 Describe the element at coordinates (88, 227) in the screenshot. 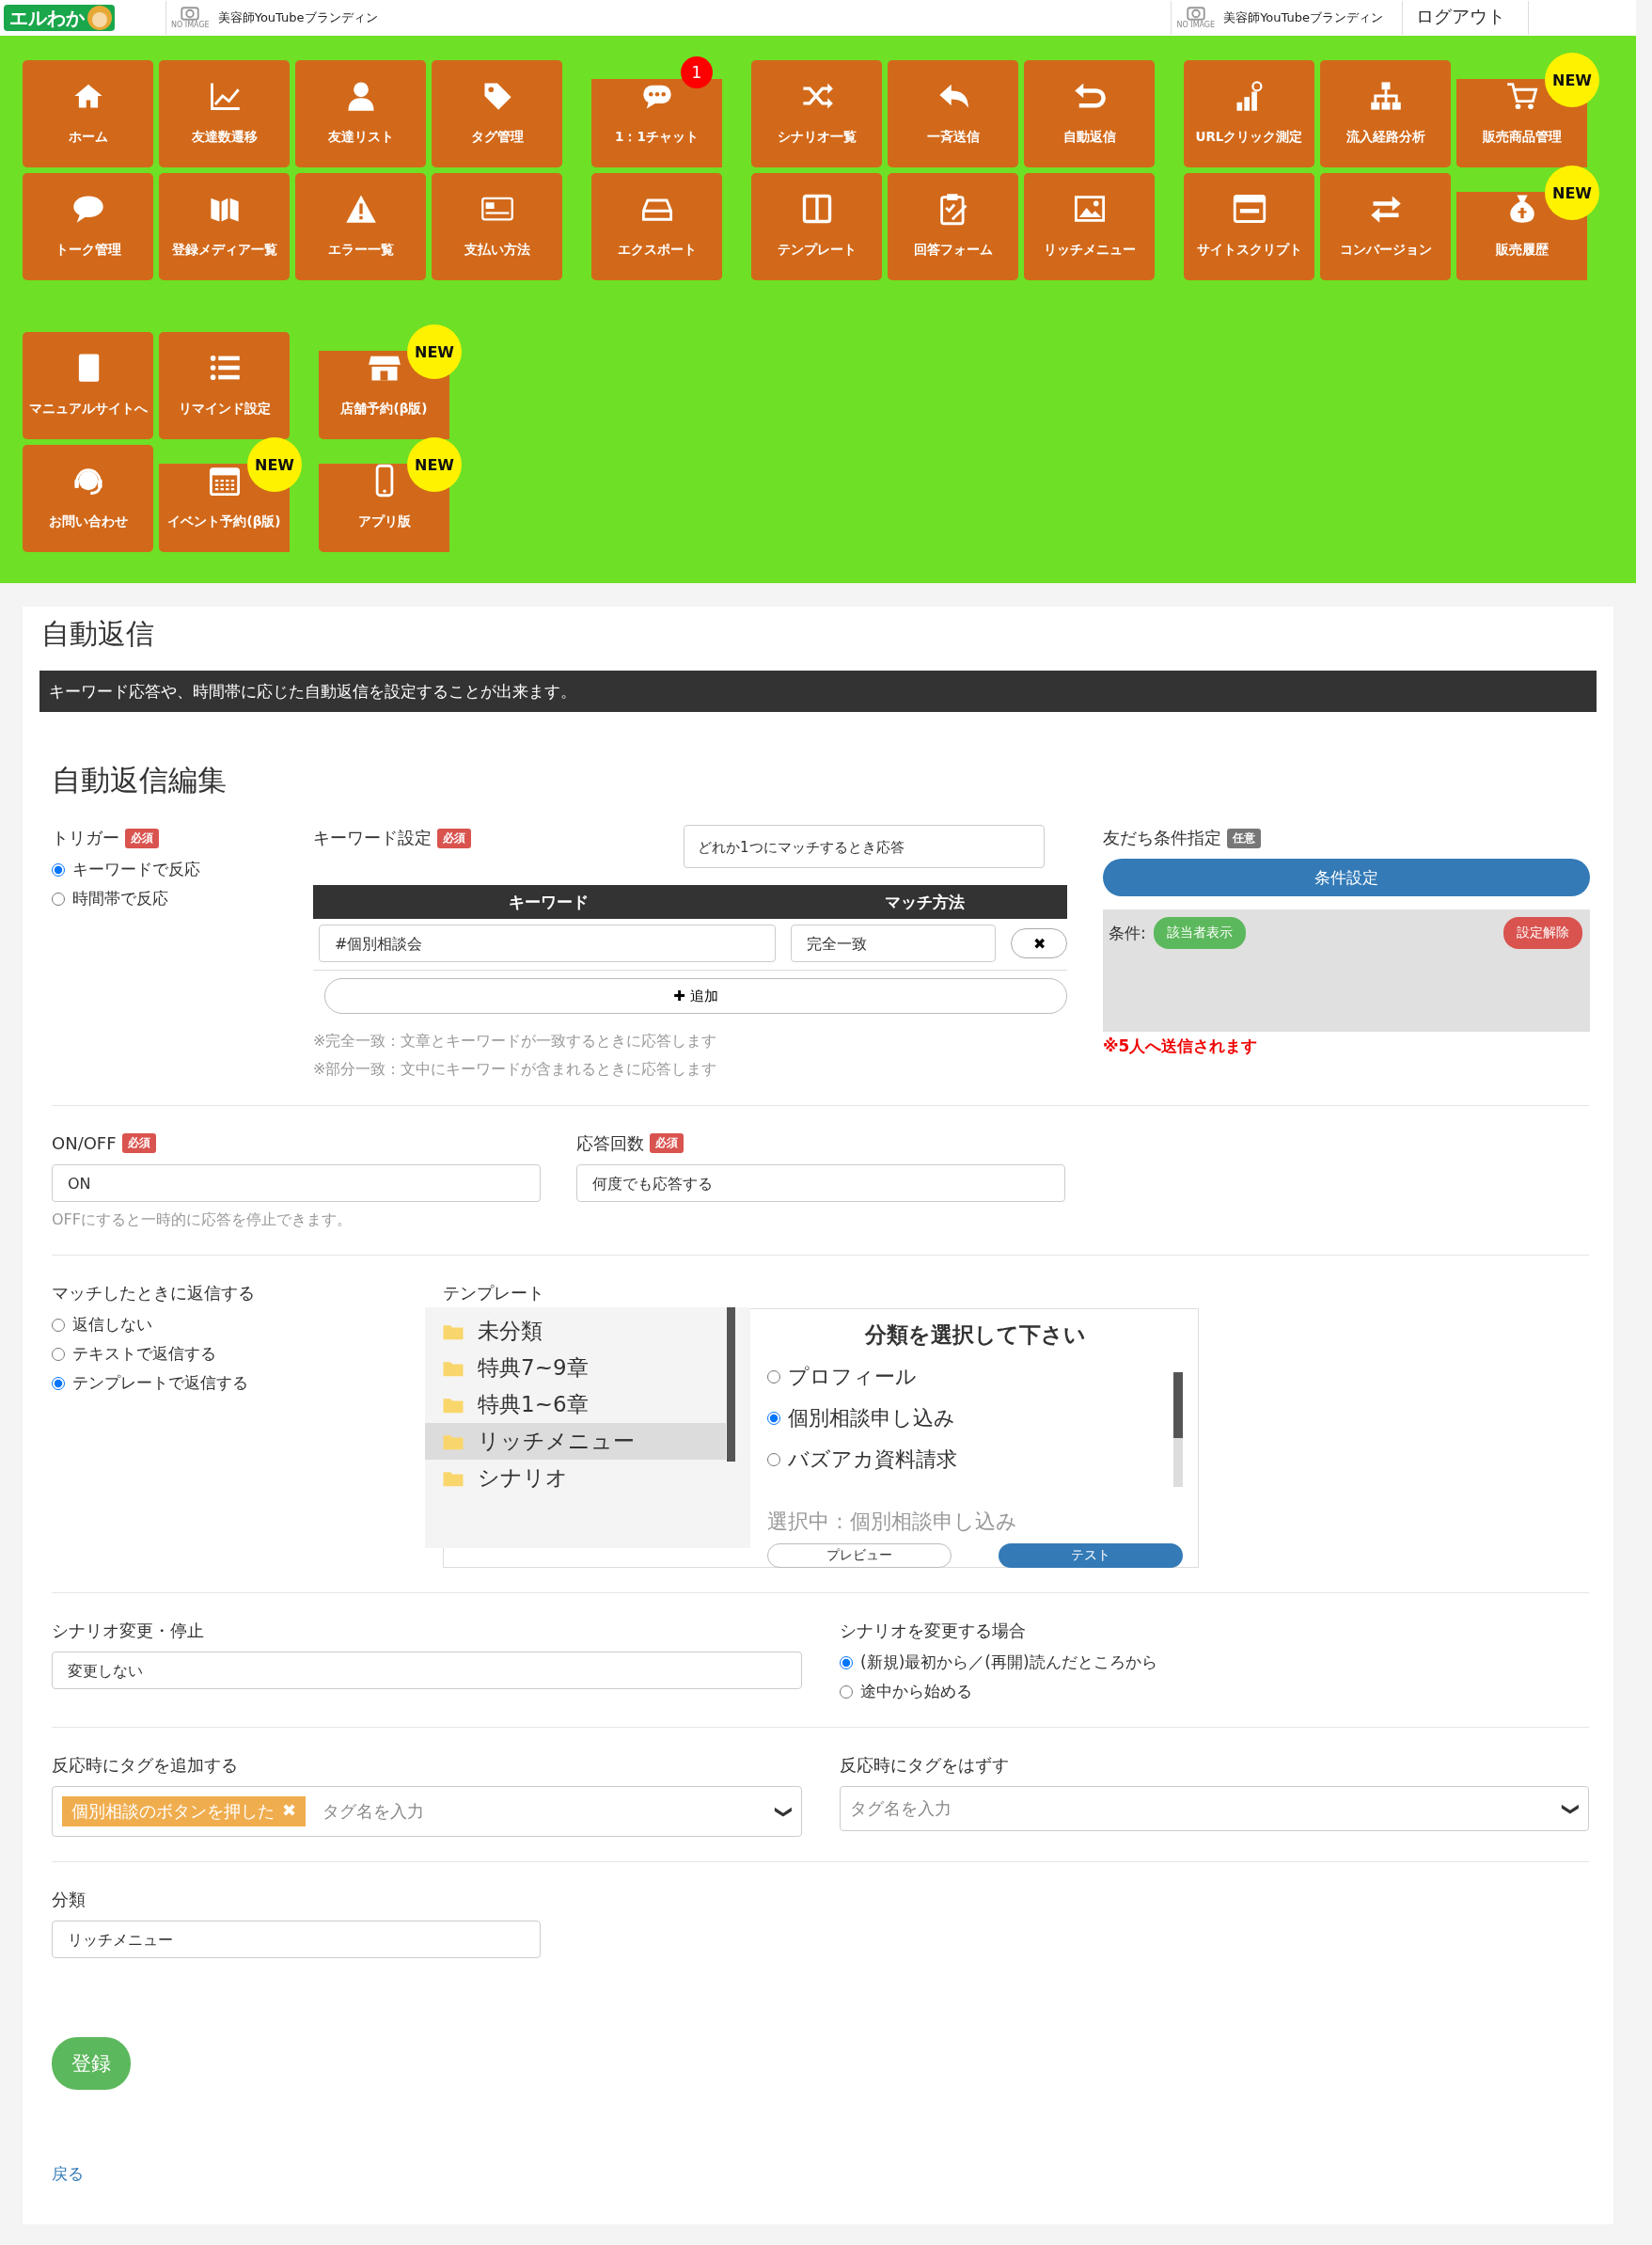

I see `menu-tile: トーク管理` at that location.